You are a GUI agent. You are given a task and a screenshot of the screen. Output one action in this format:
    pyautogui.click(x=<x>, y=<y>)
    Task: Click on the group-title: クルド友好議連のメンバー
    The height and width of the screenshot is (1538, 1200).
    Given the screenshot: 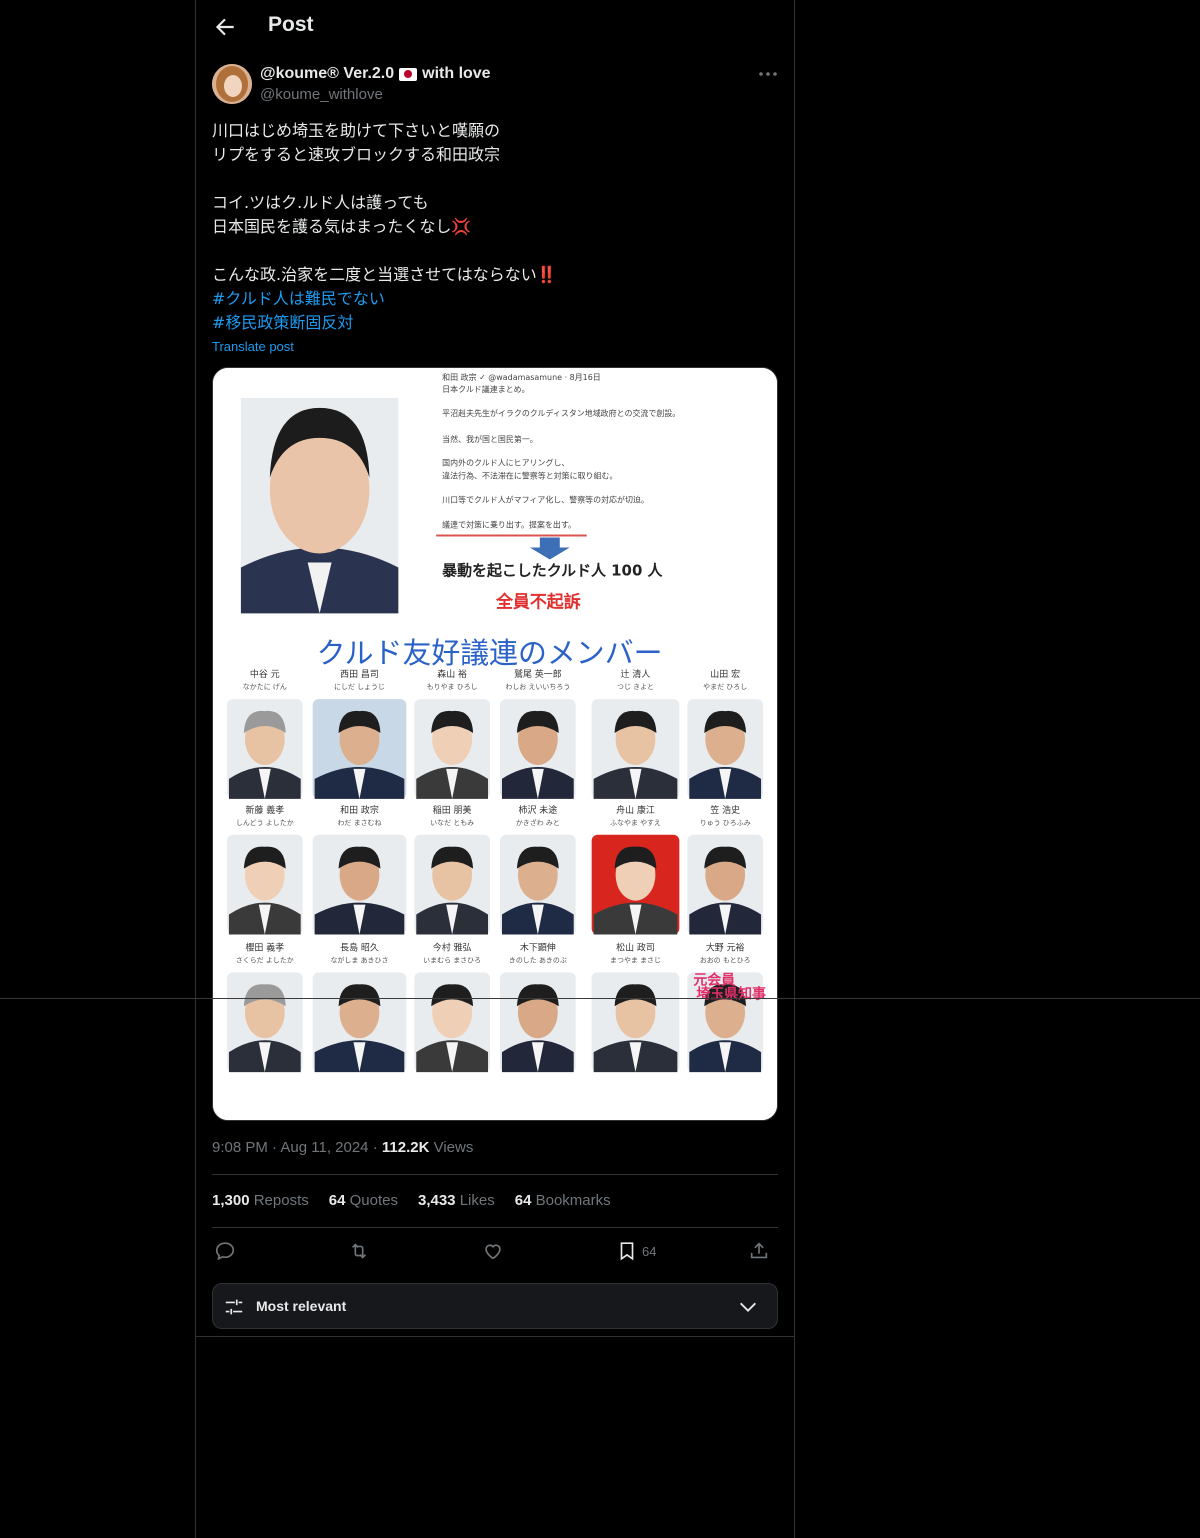 What is the action you would take?
    pyautogui.click(x=490, y=653)
    